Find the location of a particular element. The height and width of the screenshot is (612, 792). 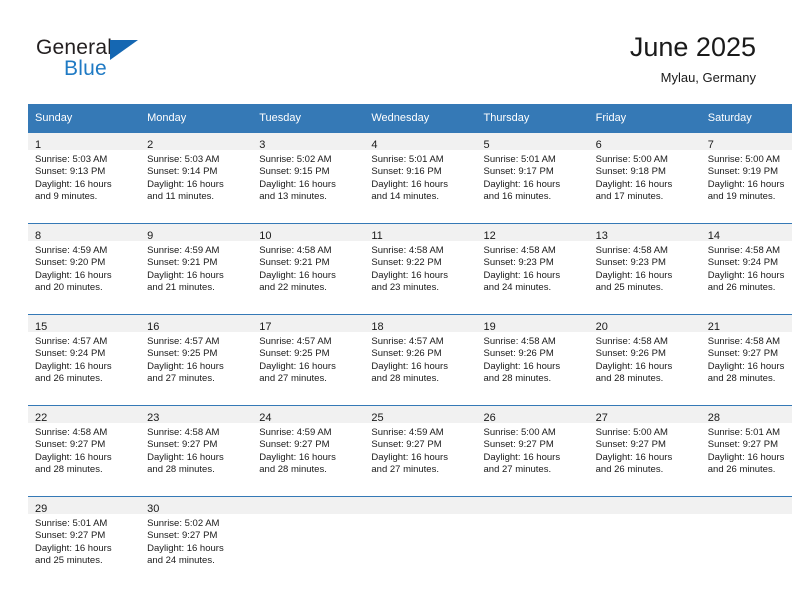

sunrise-text: Sunrise: 4:57 AM is located at coordinates (295, 341).